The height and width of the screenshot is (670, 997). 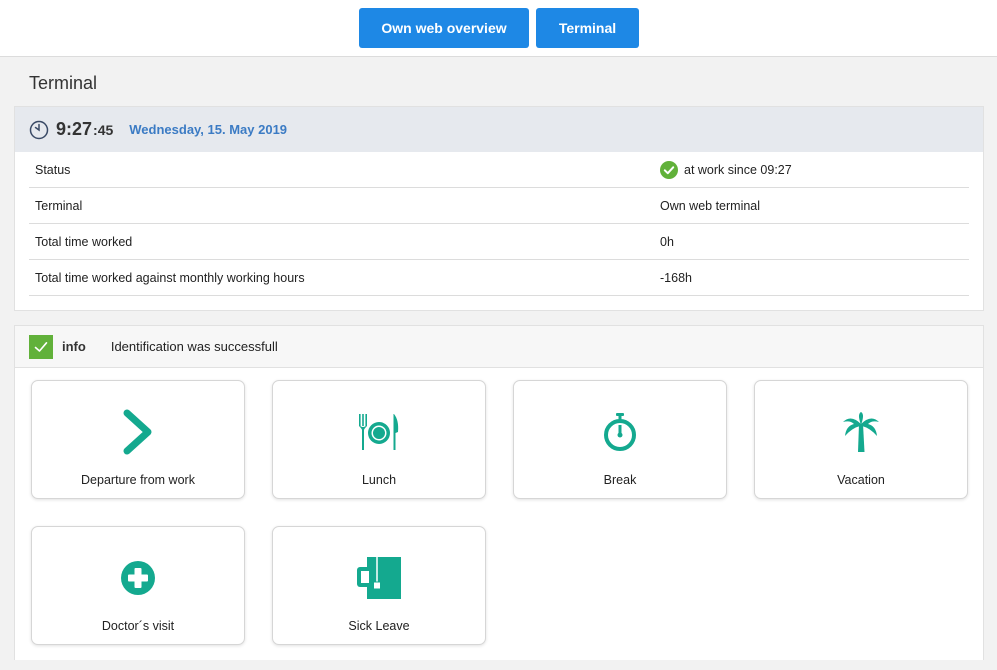 What do you see at coordinates (39, 129) in the screenshot?
I see `clock-icon` at bounding box center [39, 129].